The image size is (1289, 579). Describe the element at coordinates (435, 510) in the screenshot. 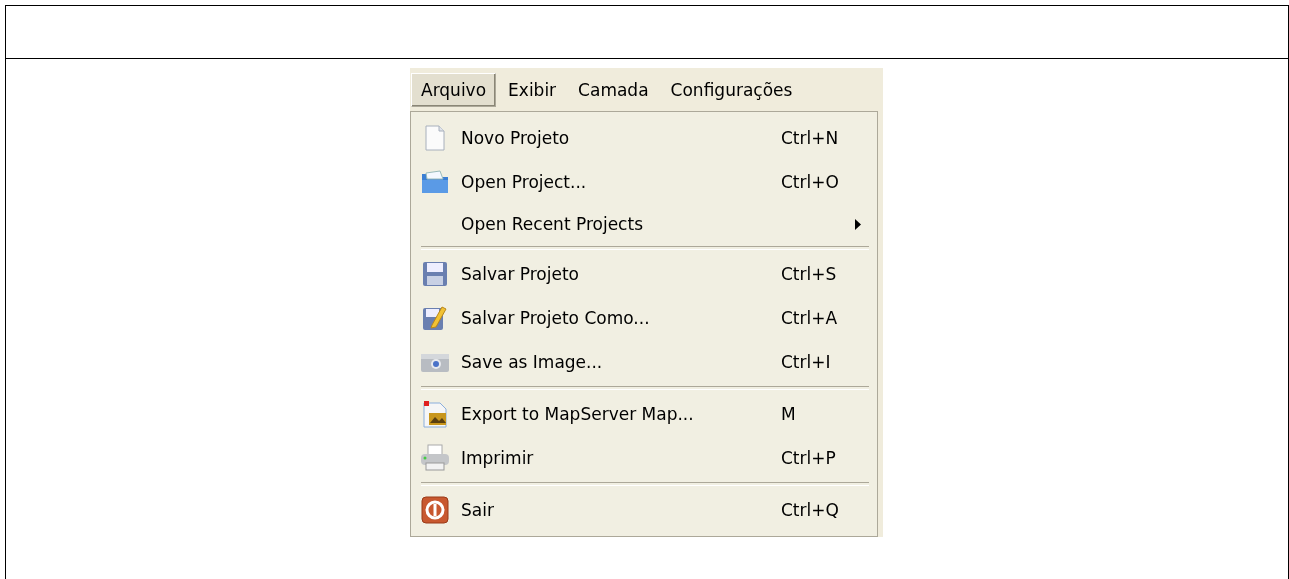

I see `power-icon` at that location.